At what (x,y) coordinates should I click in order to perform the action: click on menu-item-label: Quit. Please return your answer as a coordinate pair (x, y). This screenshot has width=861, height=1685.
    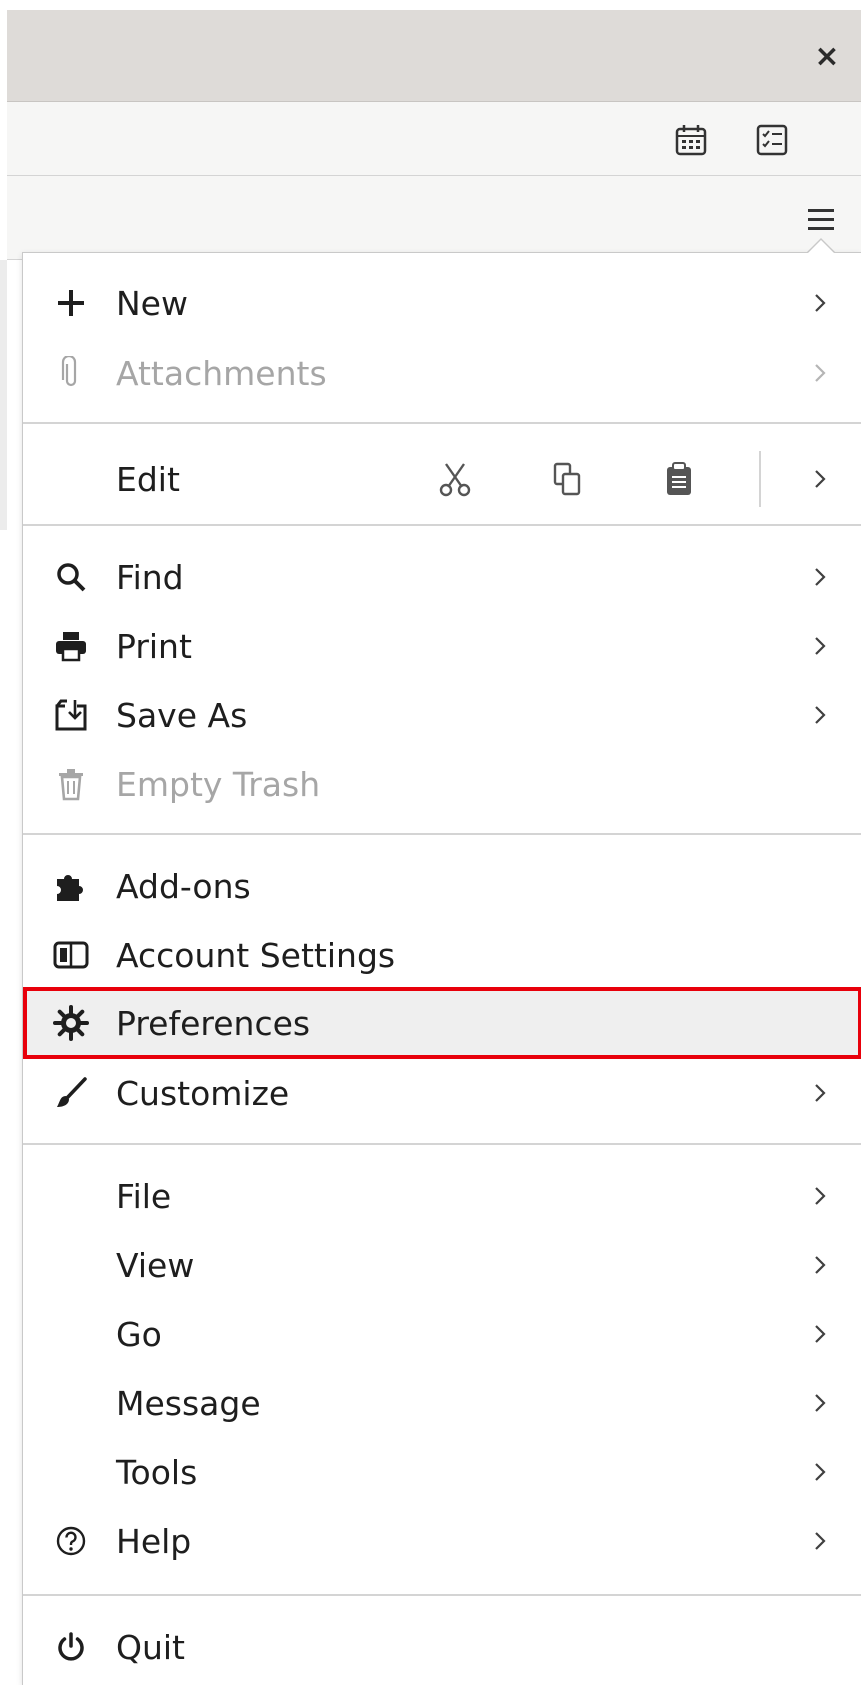
    Looking at the image, I should click on (150, 1647).